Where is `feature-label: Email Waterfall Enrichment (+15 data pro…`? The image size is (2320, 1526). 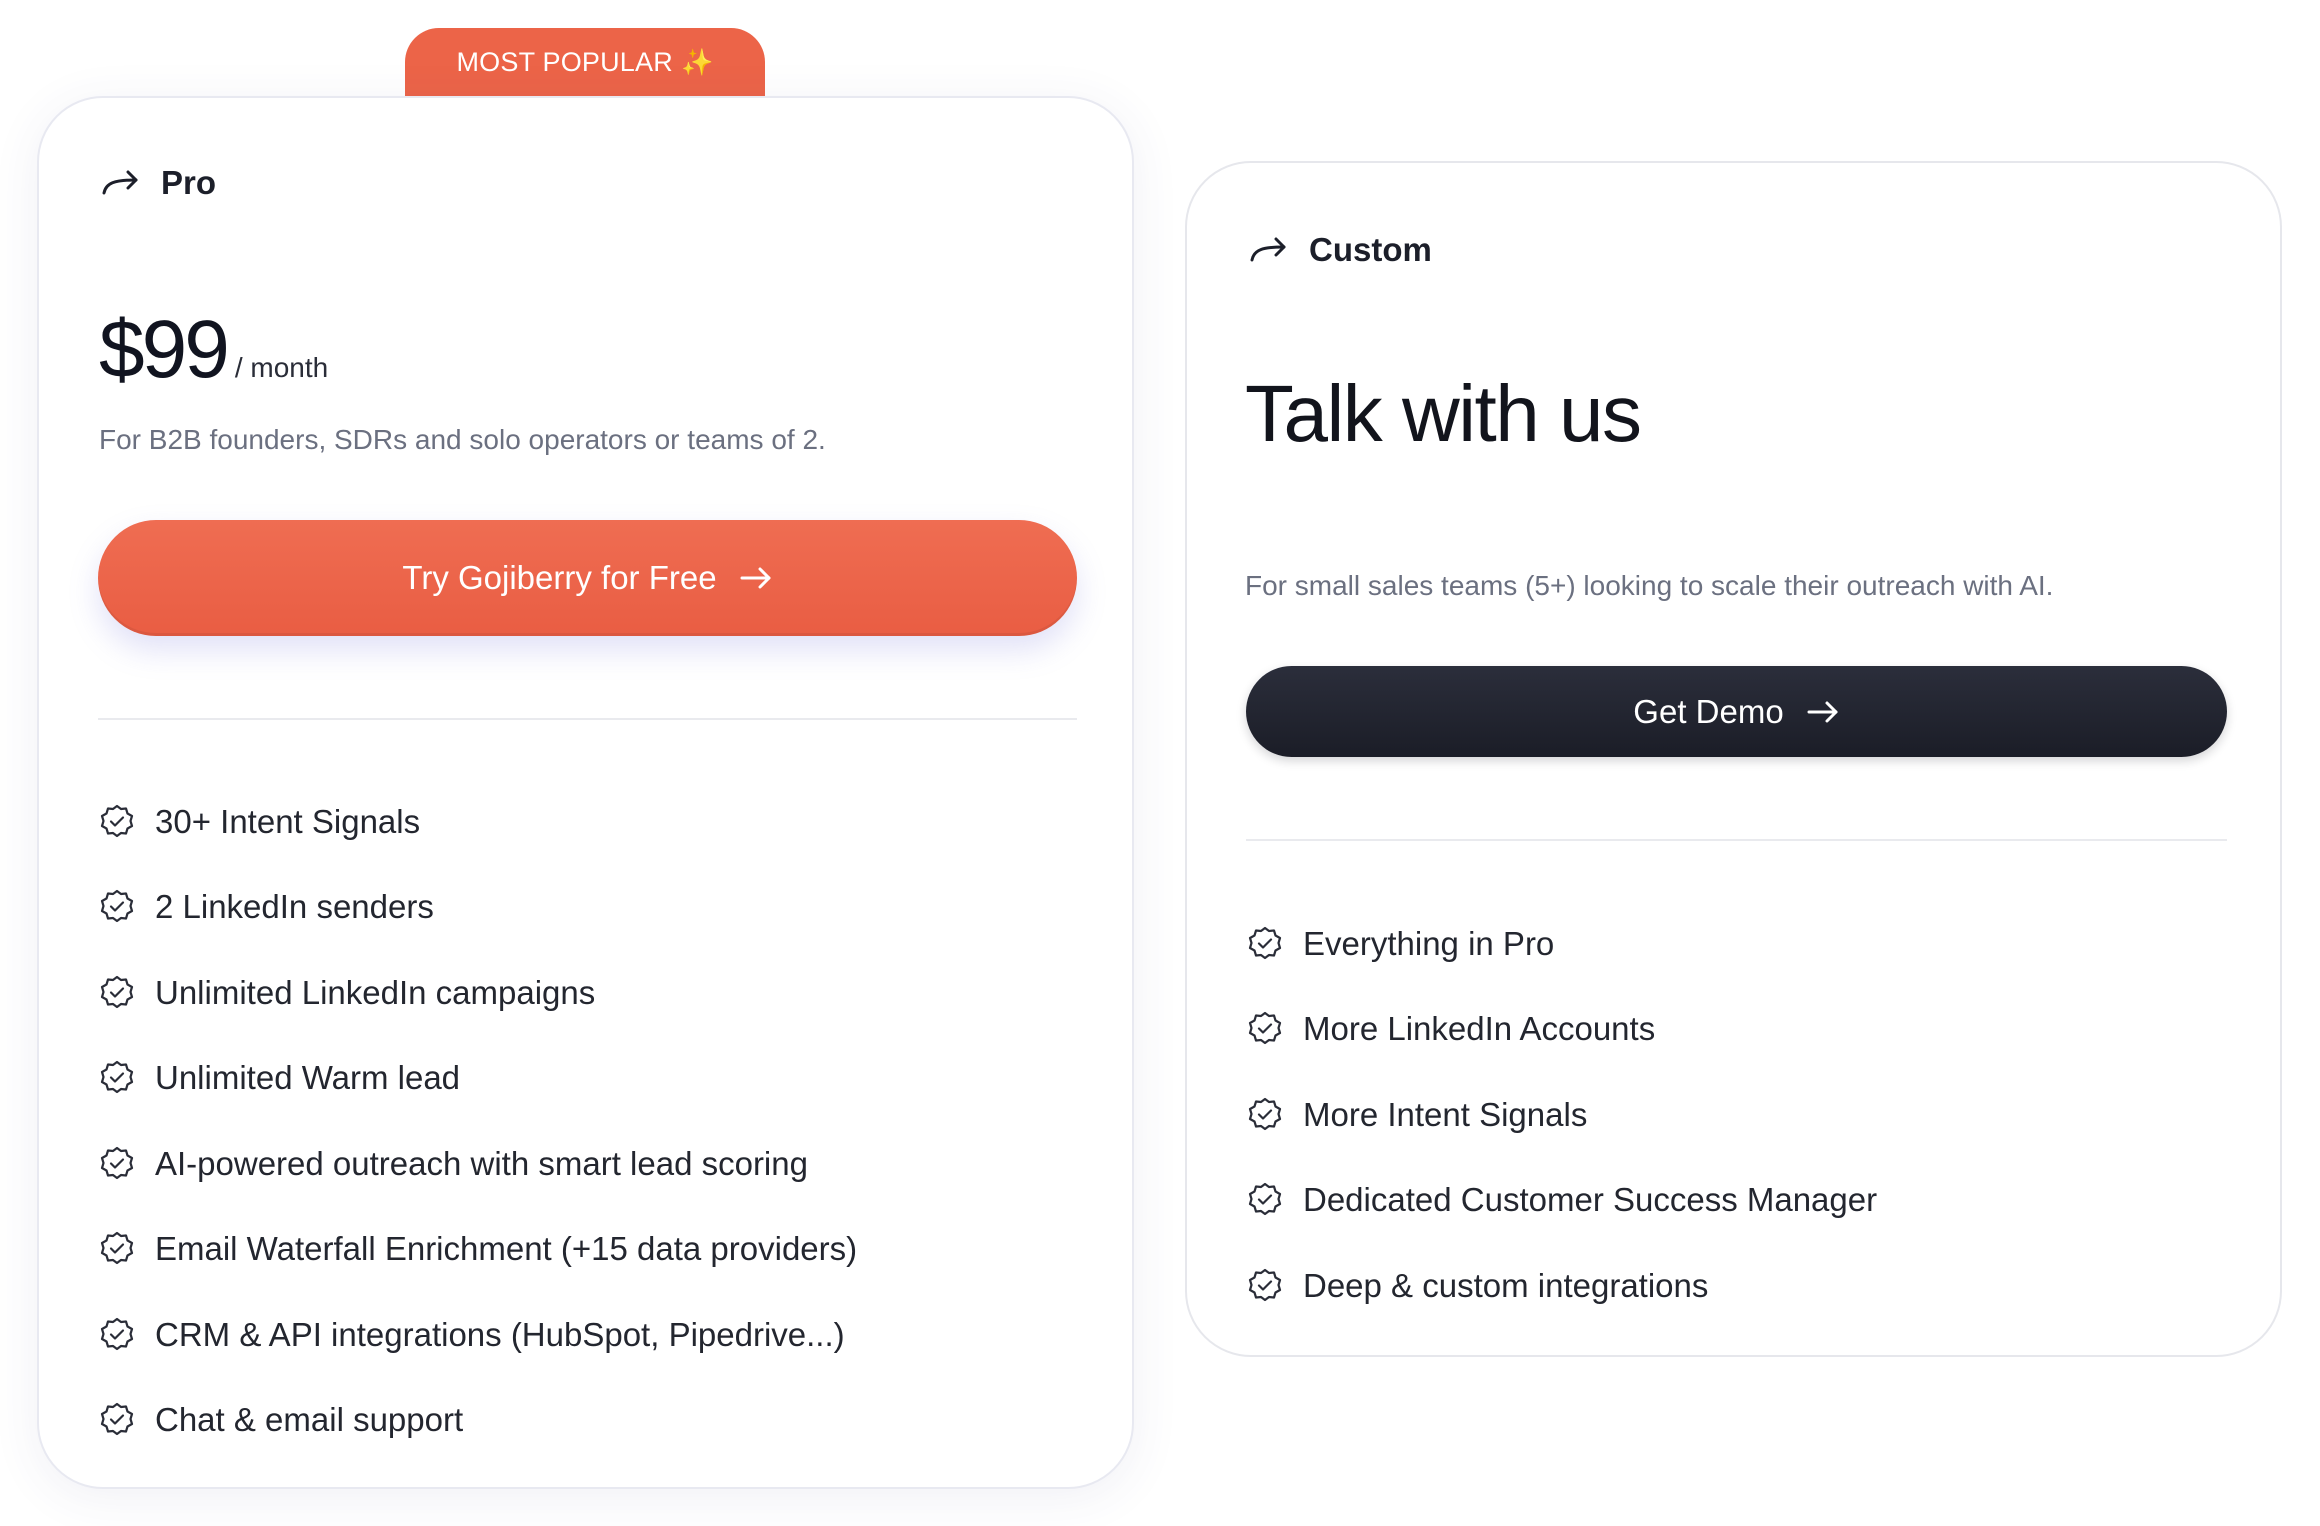 feature-label: Email Waterfall Enrichment (+15 data pro… is located at coordinates (506, 1249).